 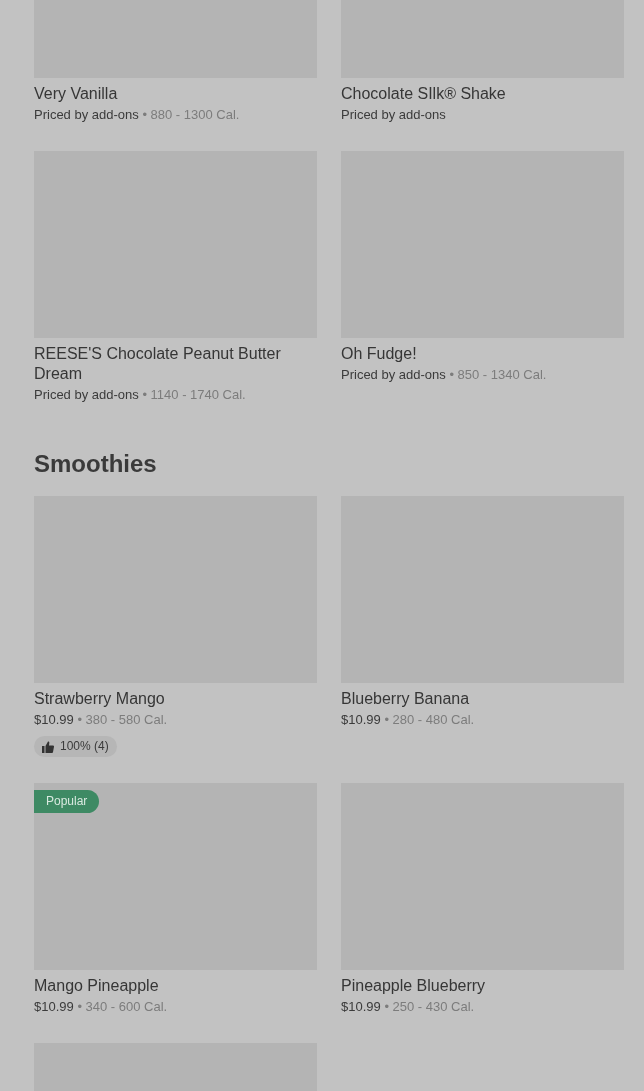 What do you see at coordinates (48, 746) in the screenshot?
I see `thumbs-up-icon` at bounding box center [48, 746].